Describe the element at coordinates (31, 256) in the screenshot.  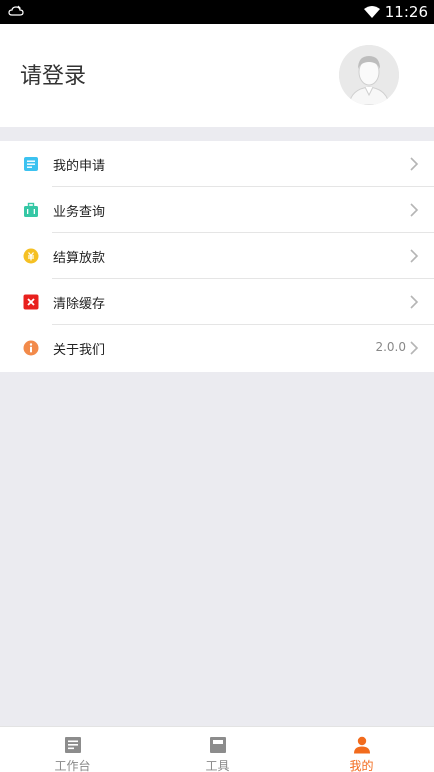
I see `coin-icon` at that location.